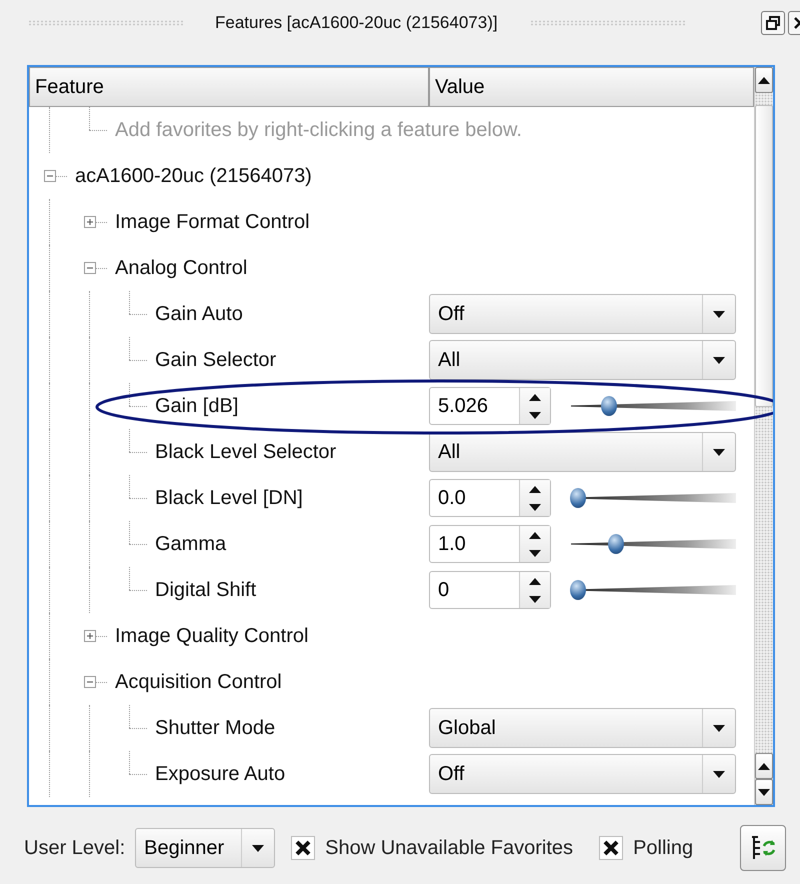 The image size is (800, 884). I want to click on feature-label: Image Quality Control, so click(211, 636).